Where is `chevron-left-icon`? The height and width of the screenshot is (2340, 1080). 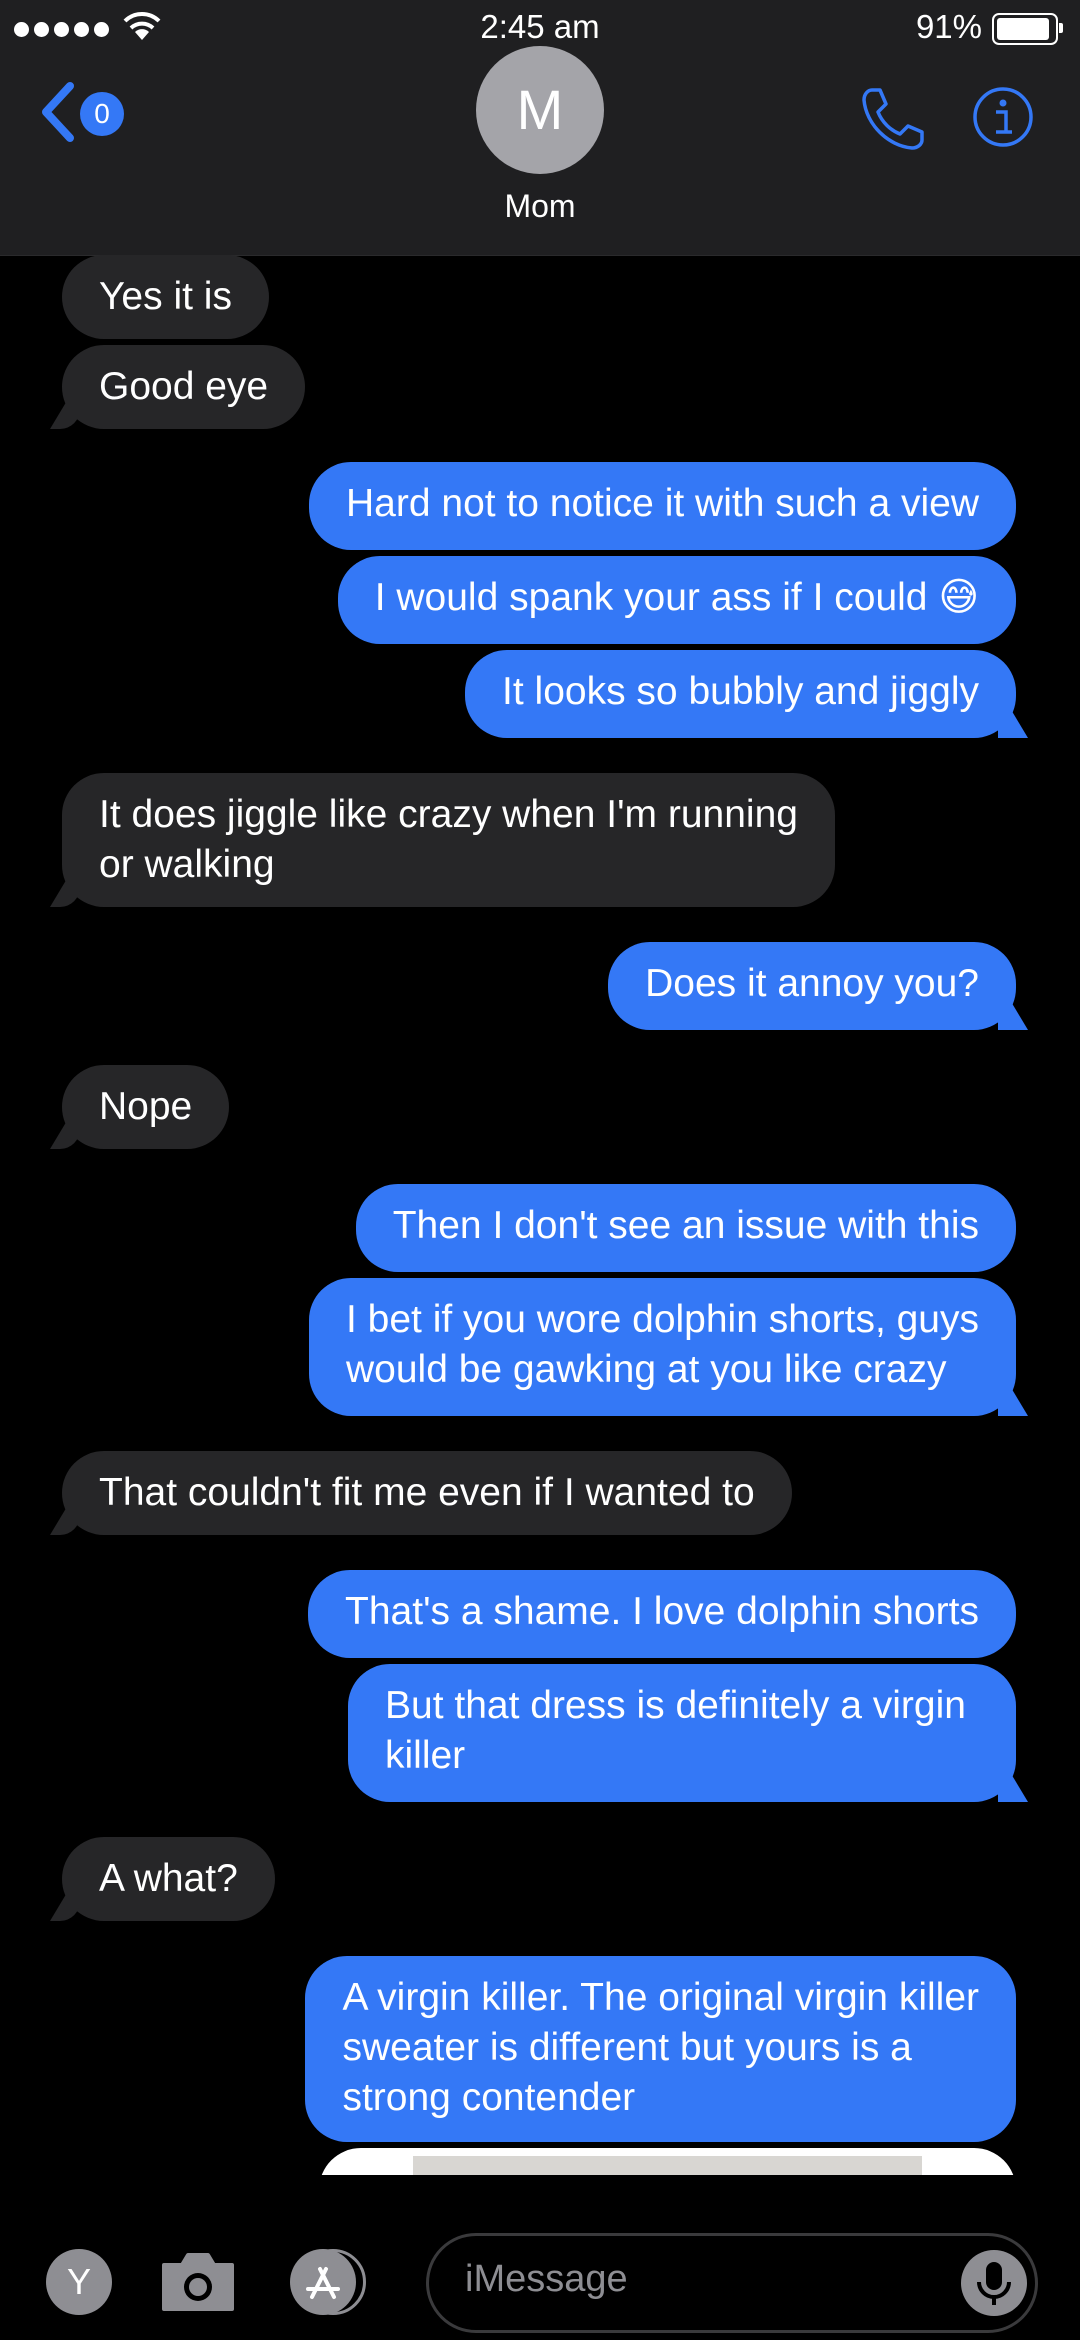 chevron-left-icon is located at coordinates (58, 112).